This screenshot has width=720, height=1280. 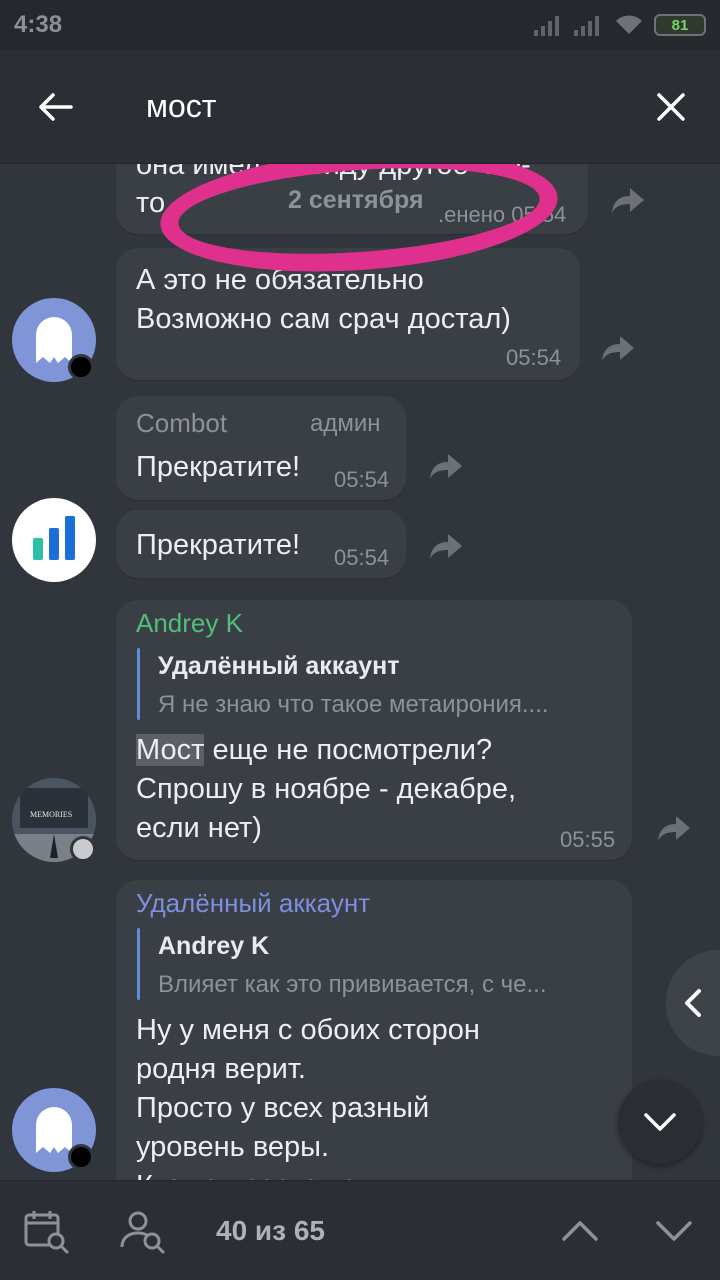 I want to click on battery-indicator: 81, so click(x=680, y=25).